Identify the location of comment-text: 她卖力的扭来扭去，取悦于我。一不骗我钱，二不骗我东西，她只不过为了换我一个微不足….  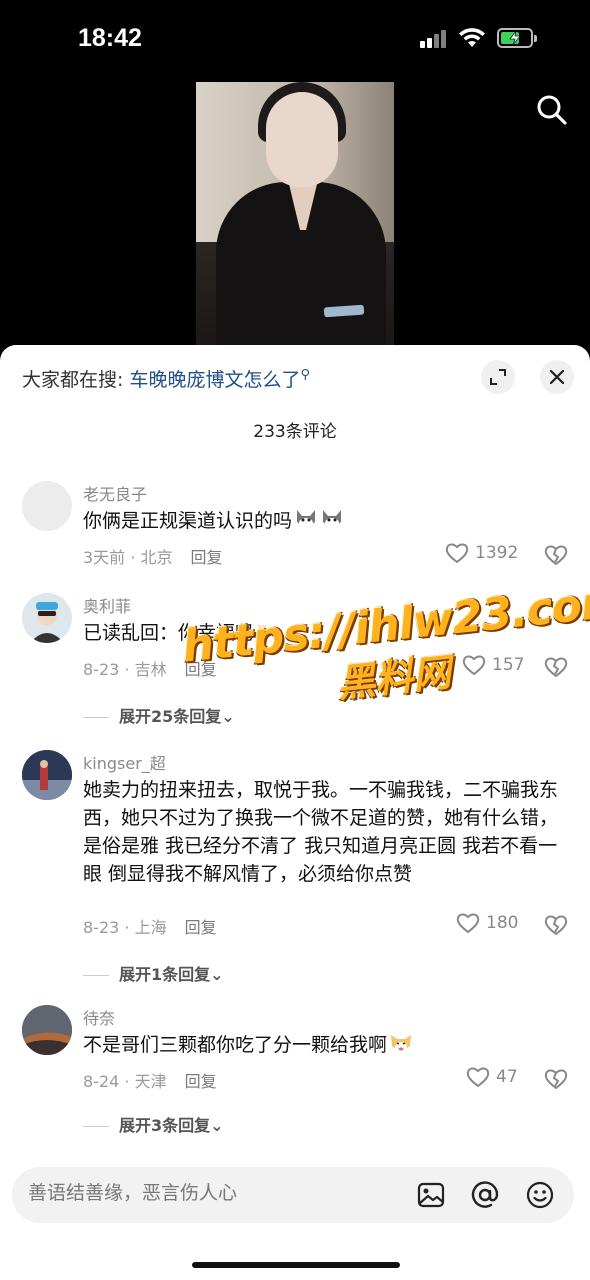
(321, 832).